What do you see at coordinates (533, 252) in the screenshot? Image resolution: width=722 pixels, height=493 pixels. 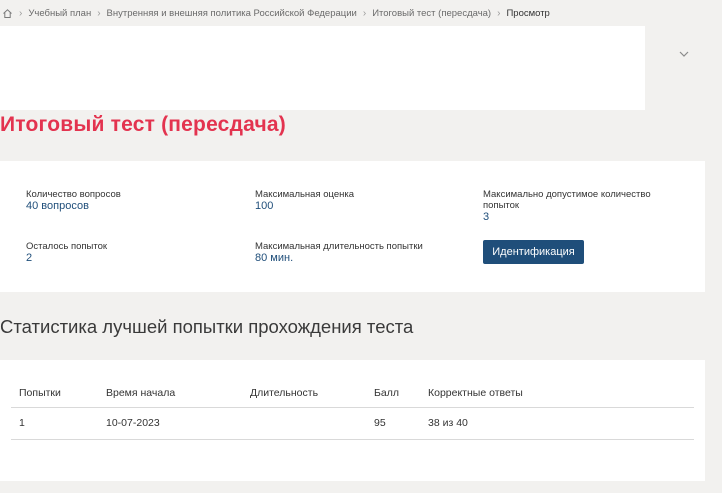 I see `identification-button: Идентификация` at bounding box center [533, 252].